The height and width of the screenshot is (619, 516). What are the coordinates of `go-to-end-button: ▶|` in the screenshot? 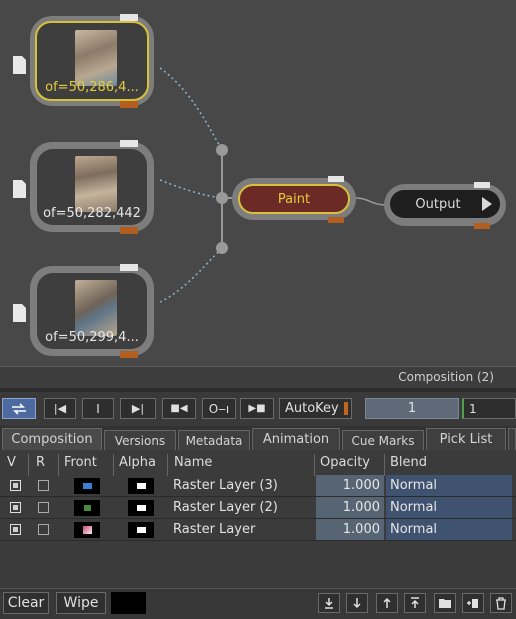 It's located at (138, 408).